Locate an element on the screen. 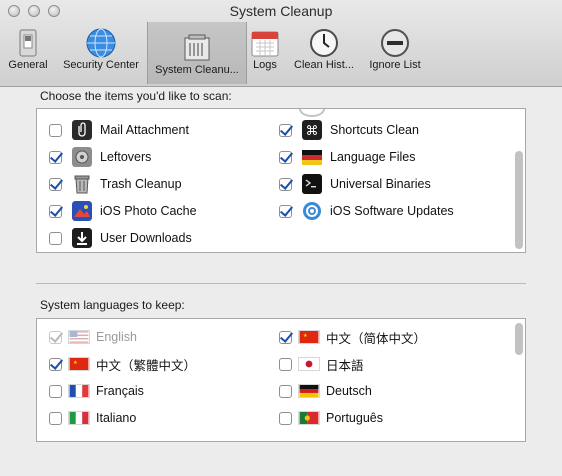 The image size is (562, 476). scan-item-mail-attachment: Mail Attachment is located at coordinates (119, 130).